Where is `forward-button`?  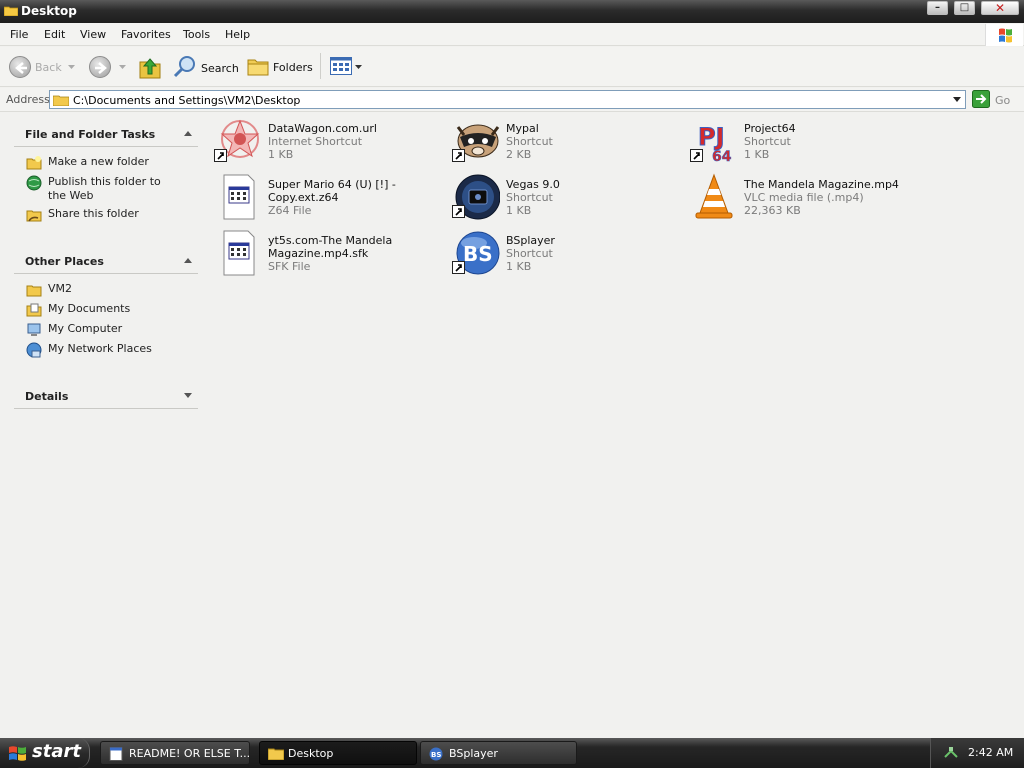 forward-button is located at coordinates (107, 67).